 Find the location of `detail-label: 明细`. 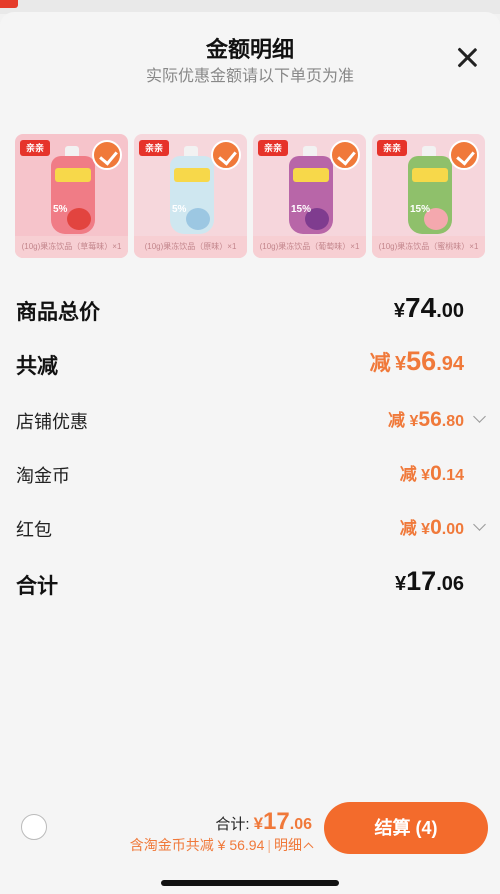

detail-label: 明细 is located at coordinates (288, 845).